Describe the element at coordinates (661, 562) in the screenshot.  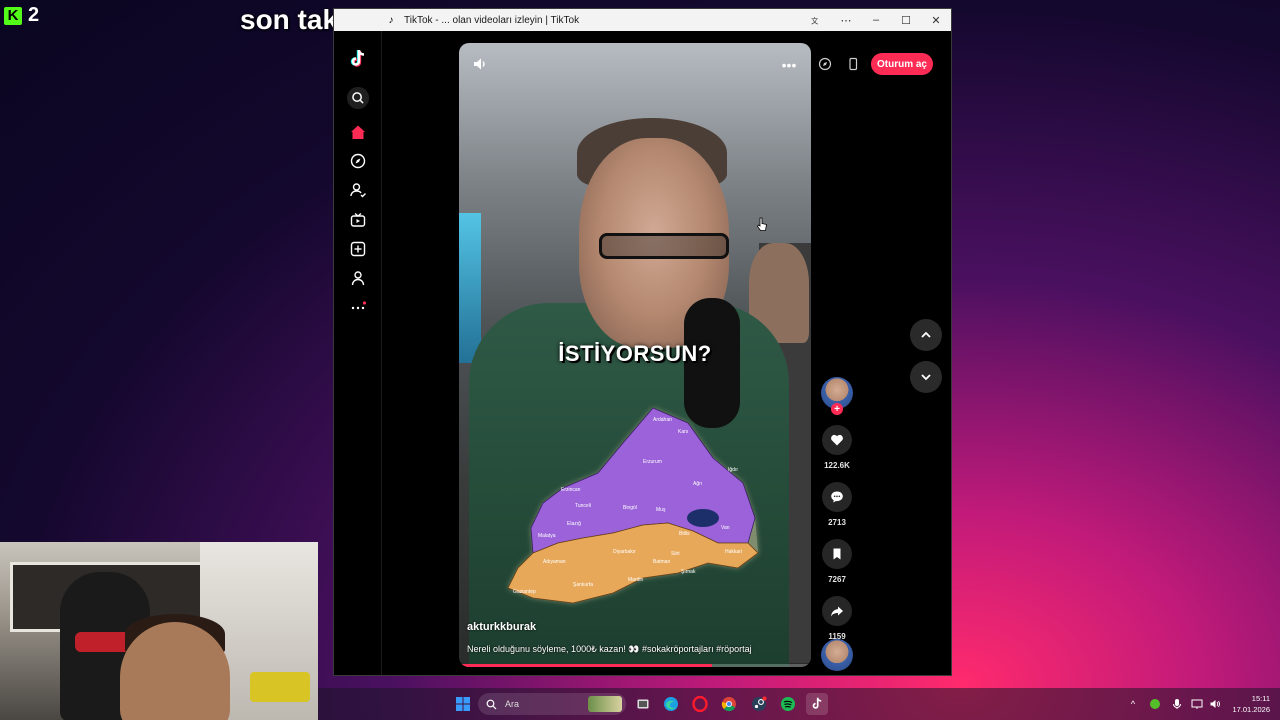
I see `map-label-batman: Batman` at that location.